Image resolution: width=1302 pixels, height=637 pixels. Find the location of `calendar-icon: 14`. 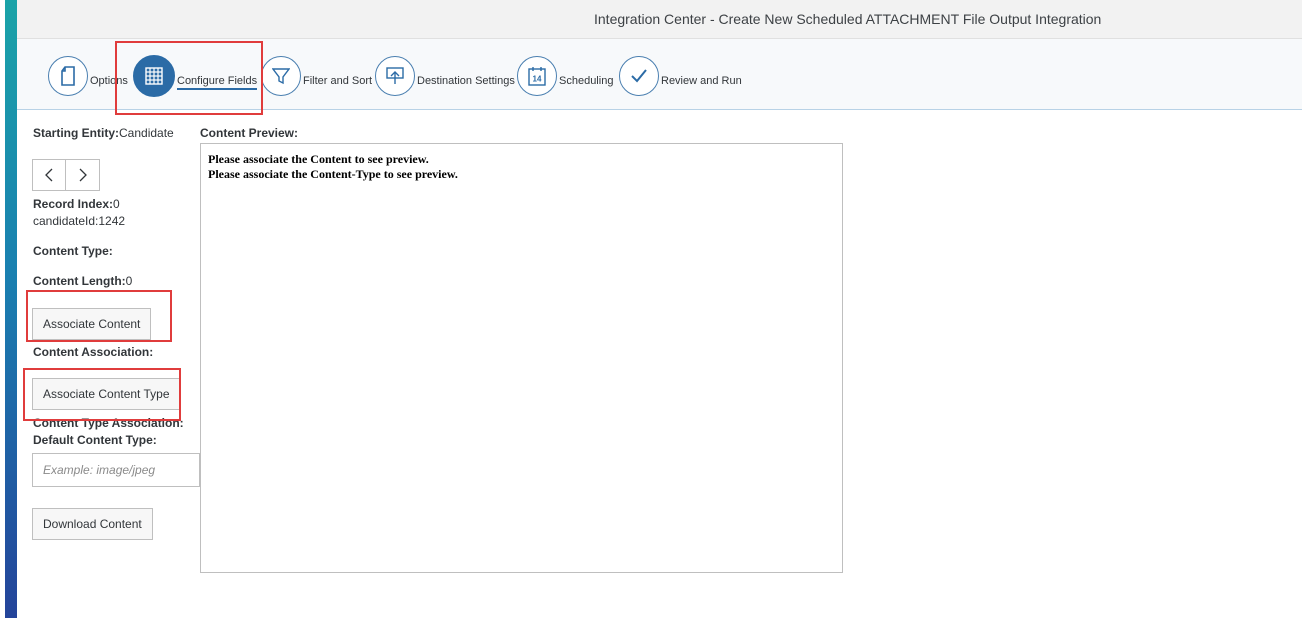

calendar-icon: 14 is located at coordinates (537, 76).